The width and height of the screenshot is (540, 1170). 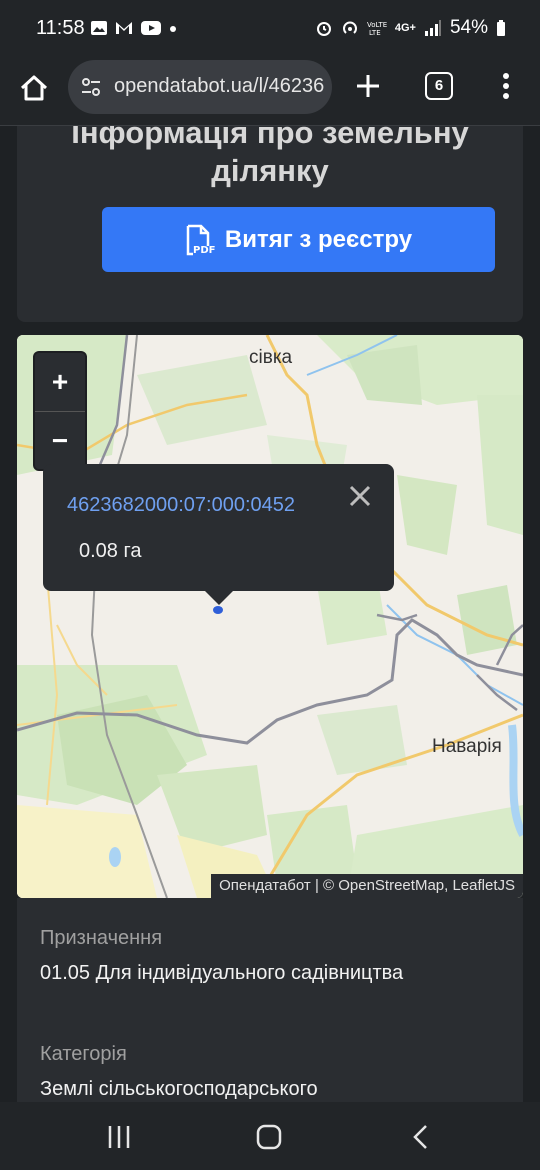 What do you see at coordinates (271, 357) in the screenshot?
I see `place-label: сівка` at bounding box center [271, 357].